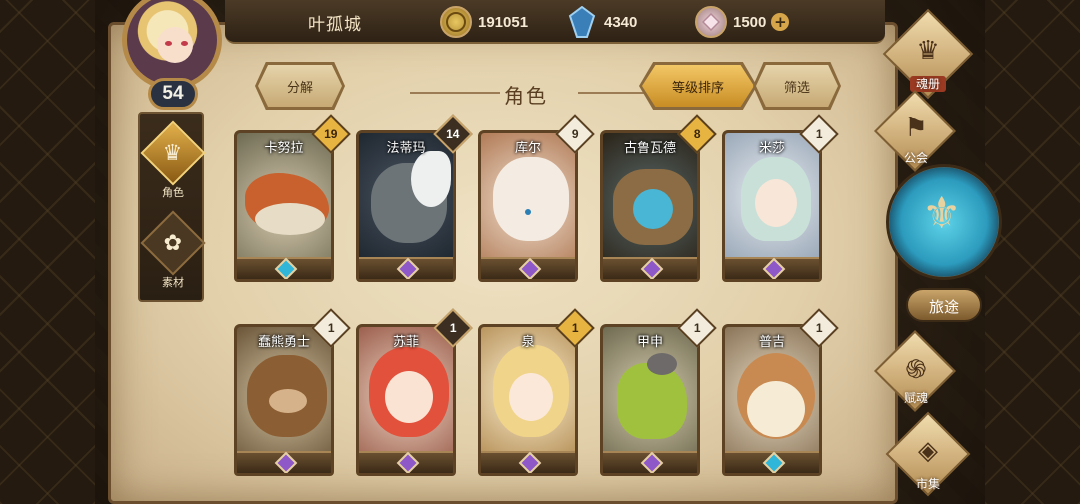  I want to click on shard-icon, so click(711, 22).